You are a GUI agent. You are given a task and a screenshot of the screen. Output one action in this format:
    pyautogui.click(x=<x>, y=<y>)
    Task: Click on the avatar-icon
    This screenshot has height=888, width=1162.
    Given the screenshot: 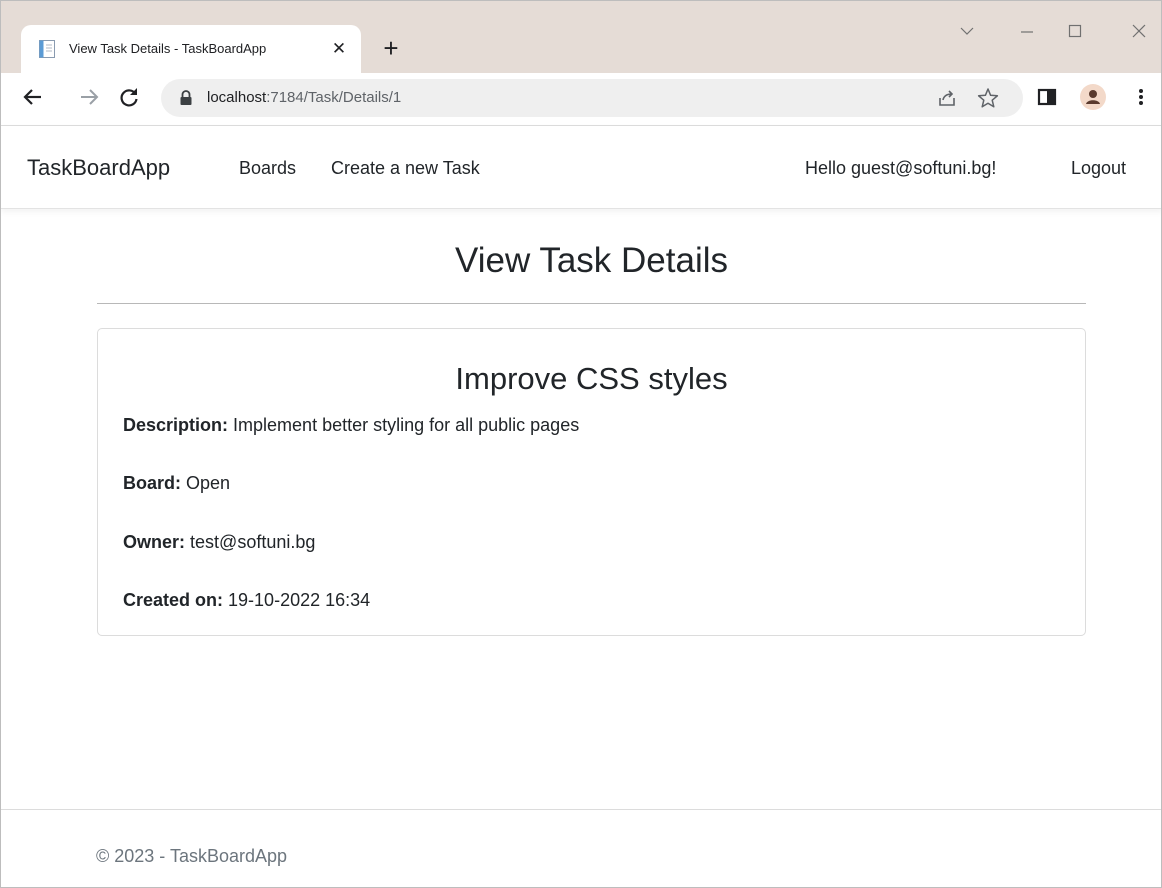 What is the action you would take?
    pyautogui.click(x=1093, y=97)
    